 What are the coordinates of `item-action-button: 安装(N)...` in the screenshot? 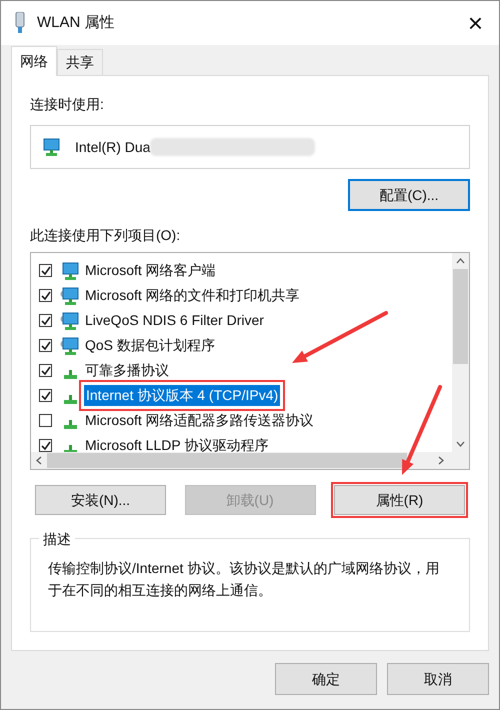 It's located at (100, 500).